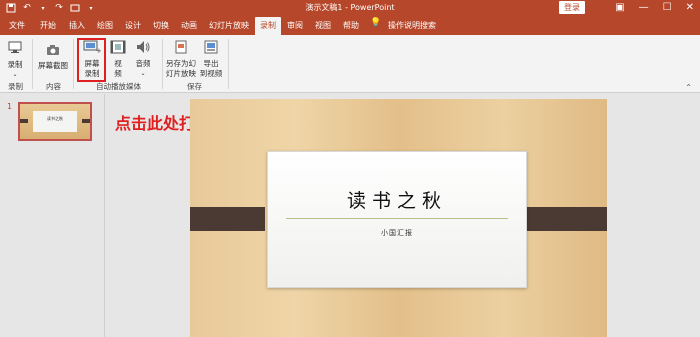 This screenshot has height=337, width=700. What do you see at coordinates (644, 7) in the screenshot?
I see `minimize-icon: —` at bounding box center [644, 7].